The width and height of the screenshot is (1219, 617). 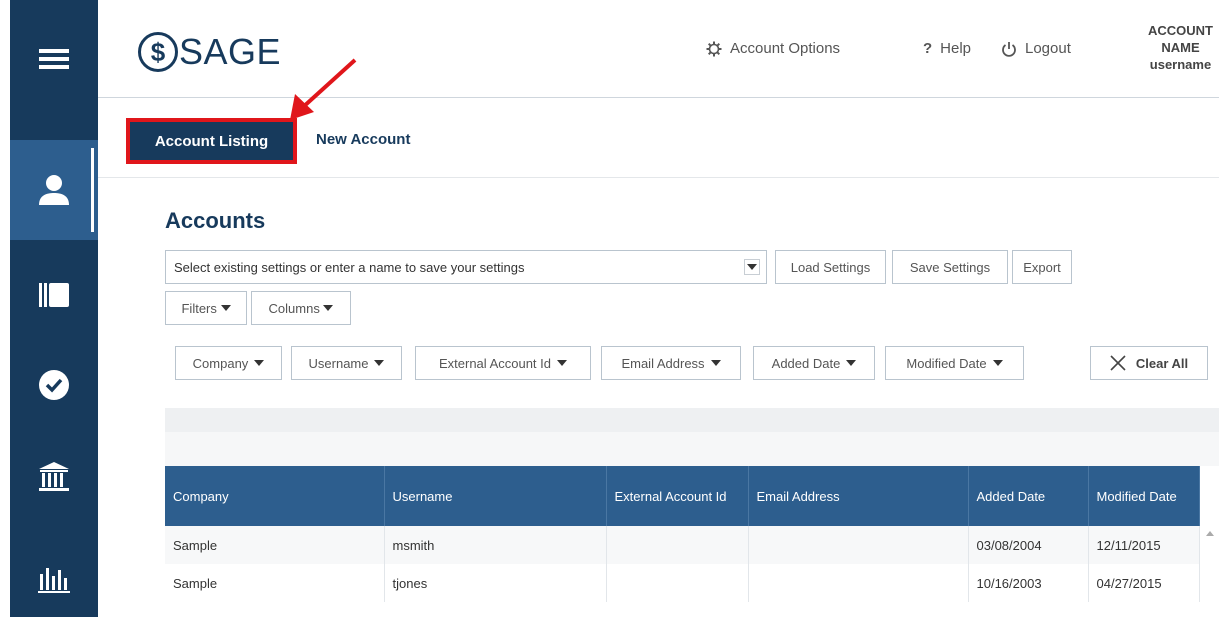 I want to click on table-row: Sample msmith 03/08/2004 12/11/2015, so click(x=682, y=545).